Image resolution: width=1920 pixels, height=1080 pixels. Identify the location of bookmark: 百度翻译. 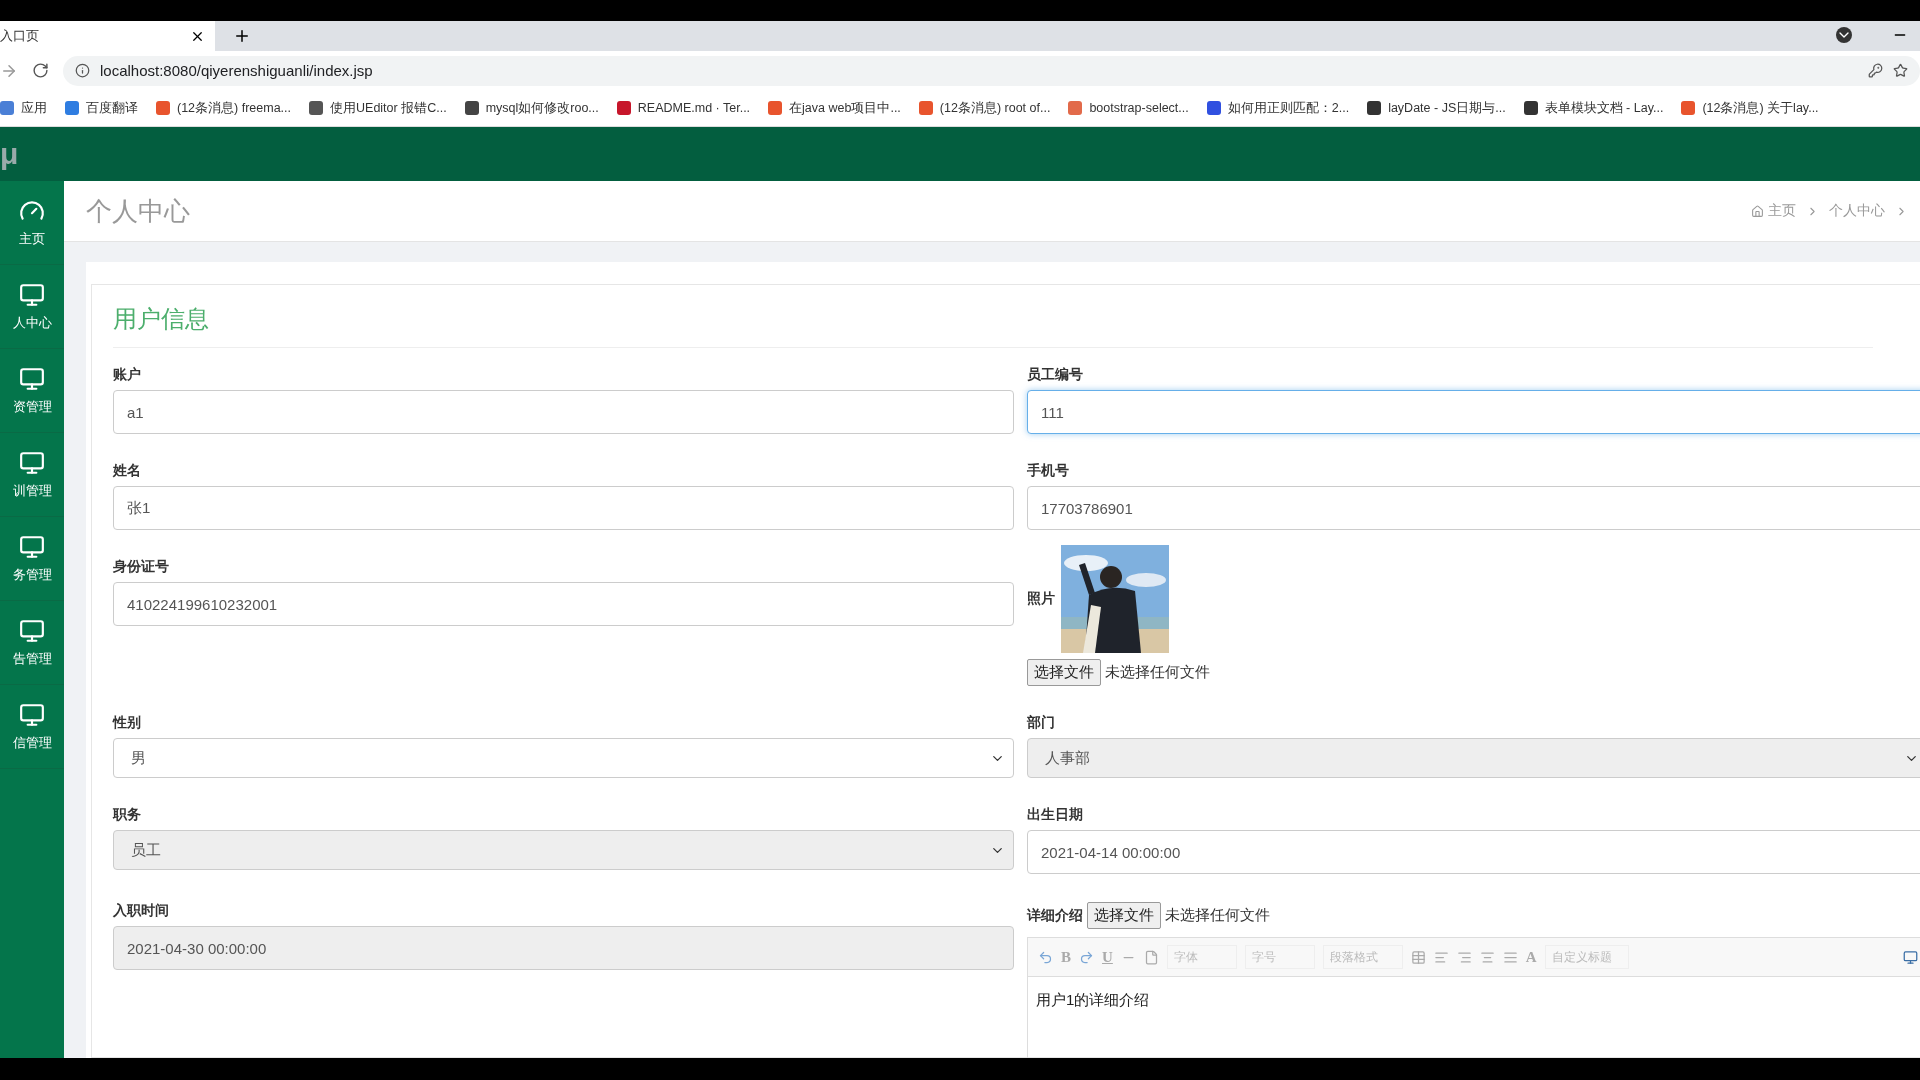
(101, 108).